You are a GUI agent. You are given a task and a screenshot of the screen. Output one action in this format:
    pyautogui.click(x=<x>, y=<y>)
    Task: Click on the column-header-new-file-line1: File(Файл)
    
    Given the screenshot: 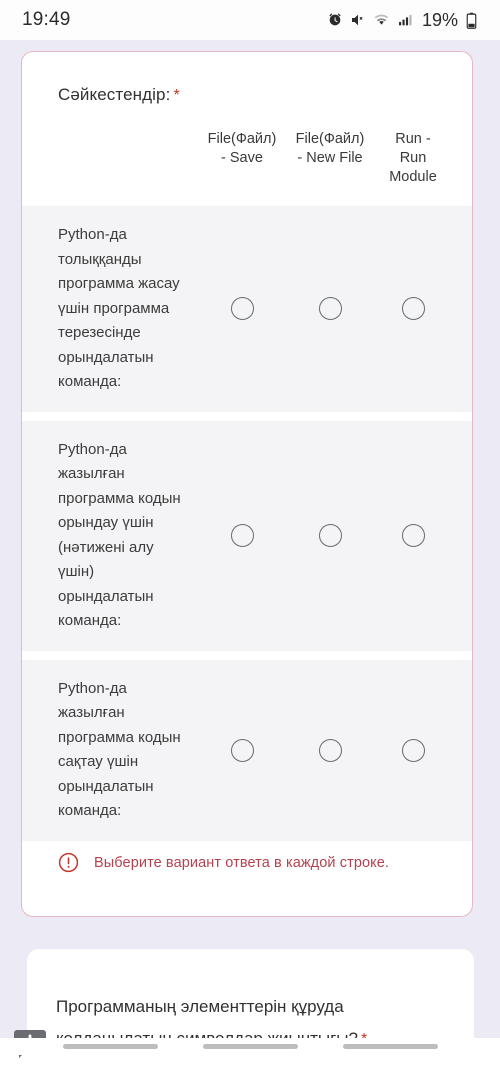 What is the action you would take?
    pyautogui.click(x=330, y=139)
    